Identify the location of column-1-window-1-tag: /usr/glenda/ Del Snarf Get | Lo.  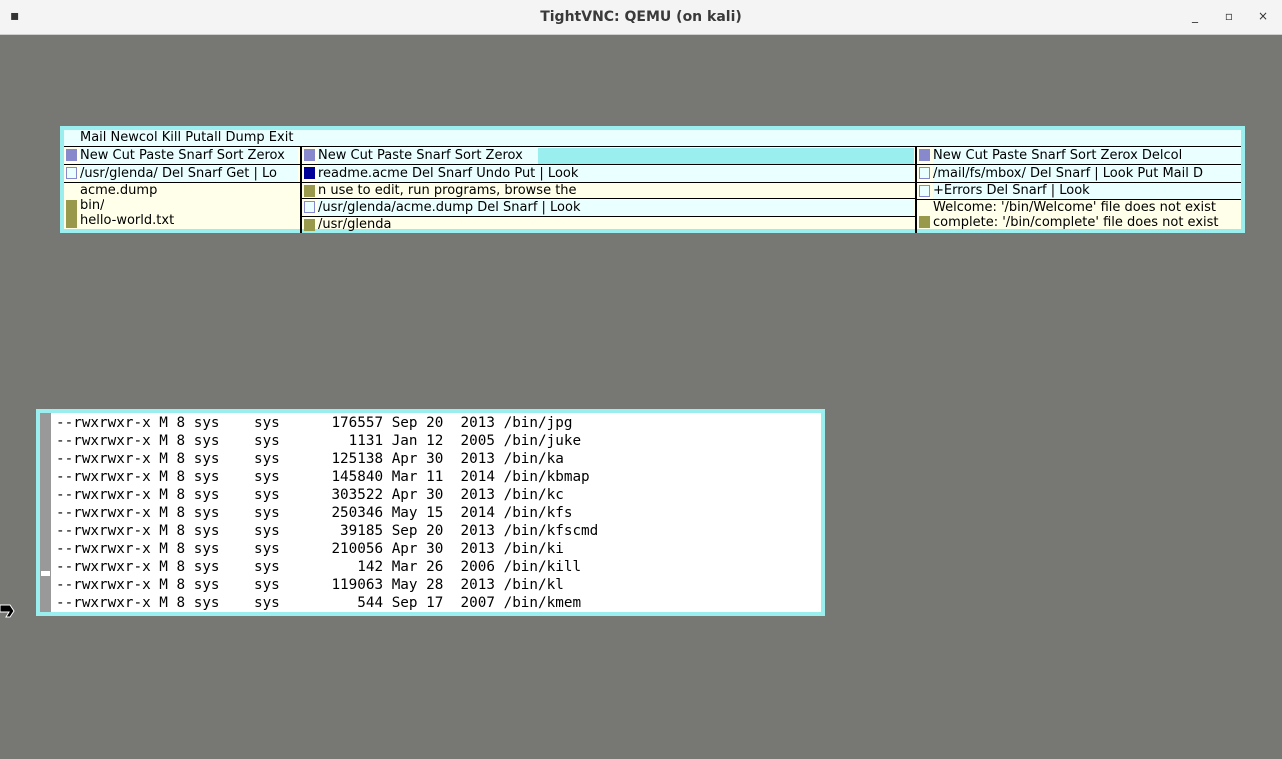
(189, 174).